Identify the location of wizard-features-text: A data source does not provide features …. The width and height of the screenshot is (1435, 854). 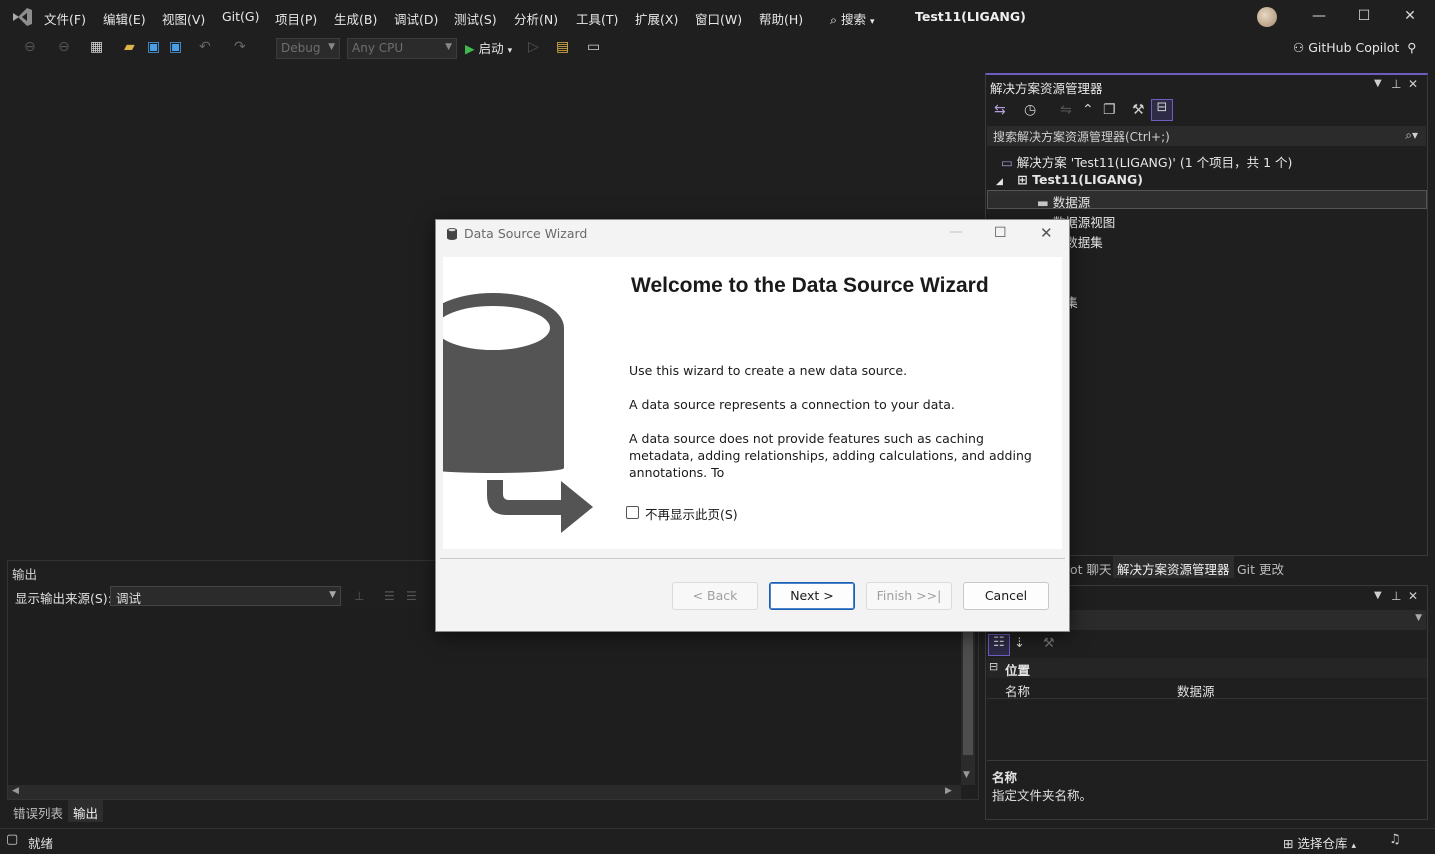
(830, 455).